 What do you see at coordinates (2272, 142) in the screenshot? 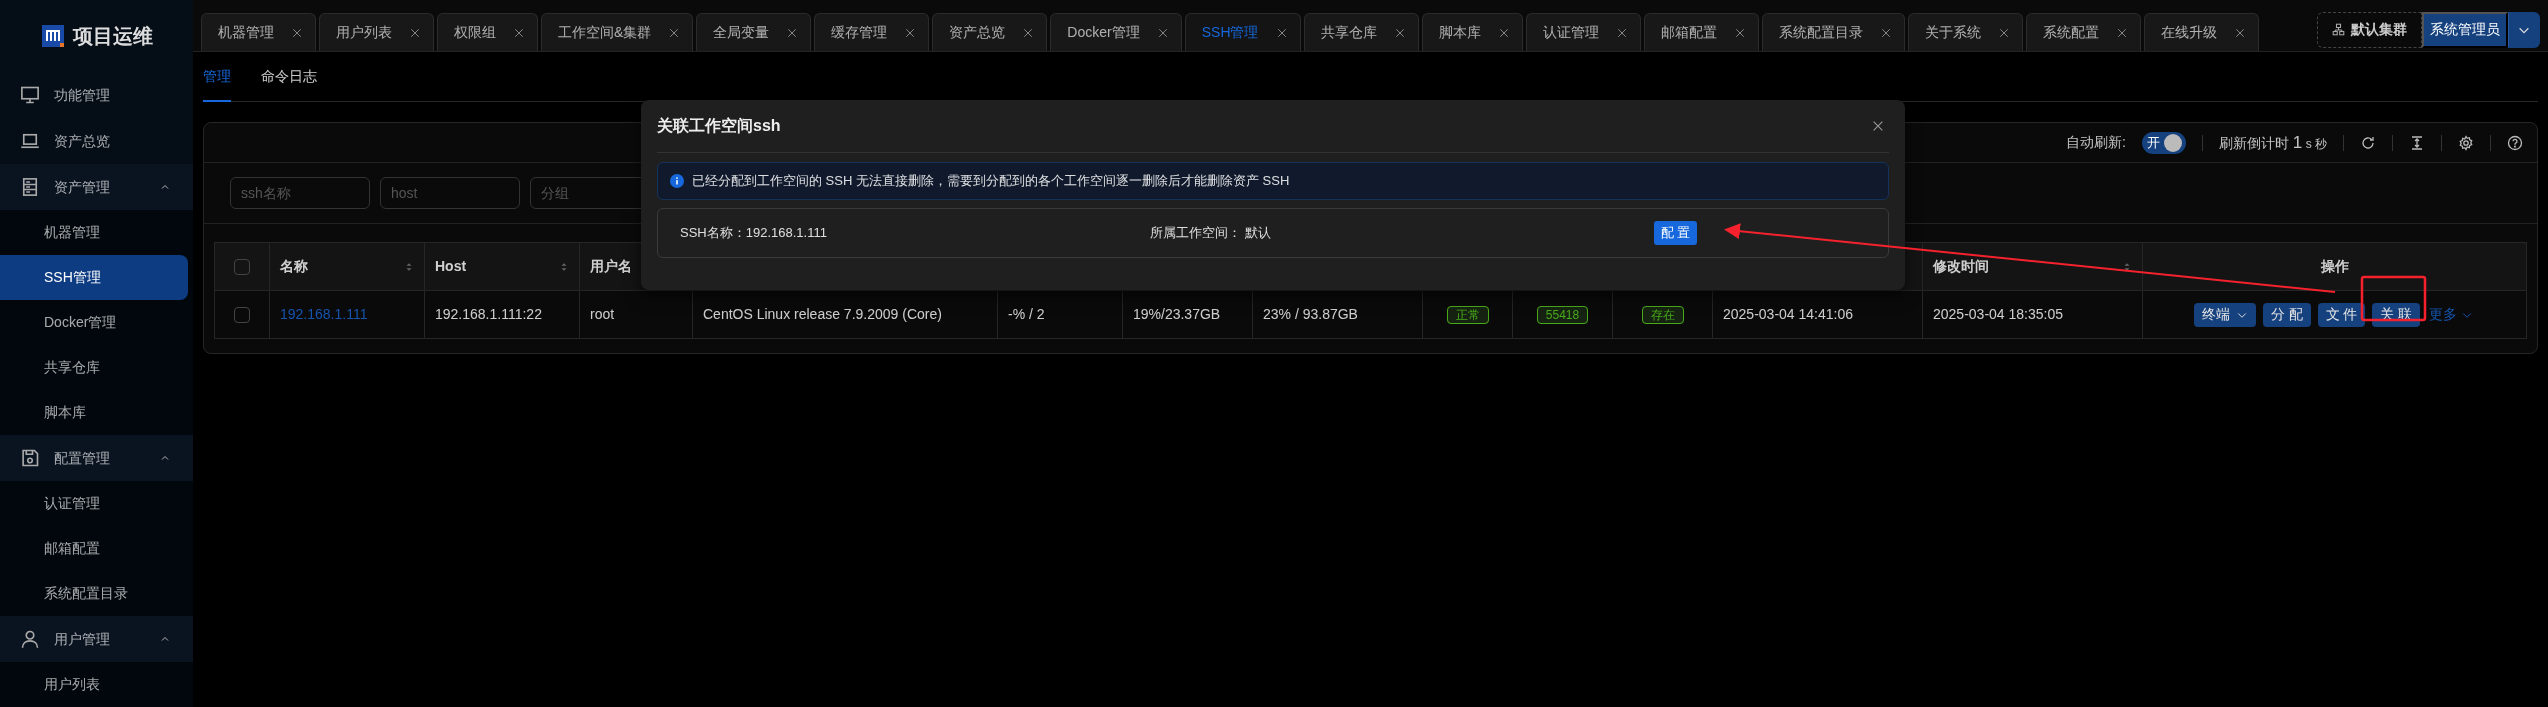
I see `countdown-text: 刷新倒计时 1 s 秒` at bounding box center [2272, 142].